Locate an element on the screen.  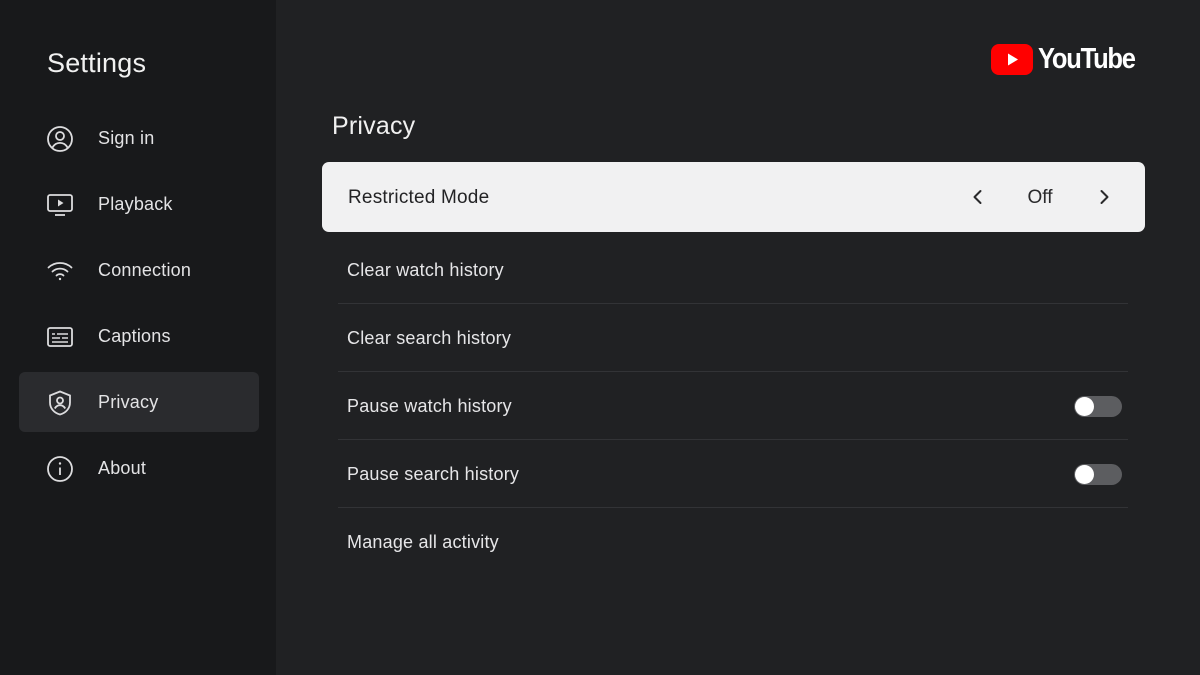
manage-all-activity-row: Manage all activity is located at coordinates (733, 541).